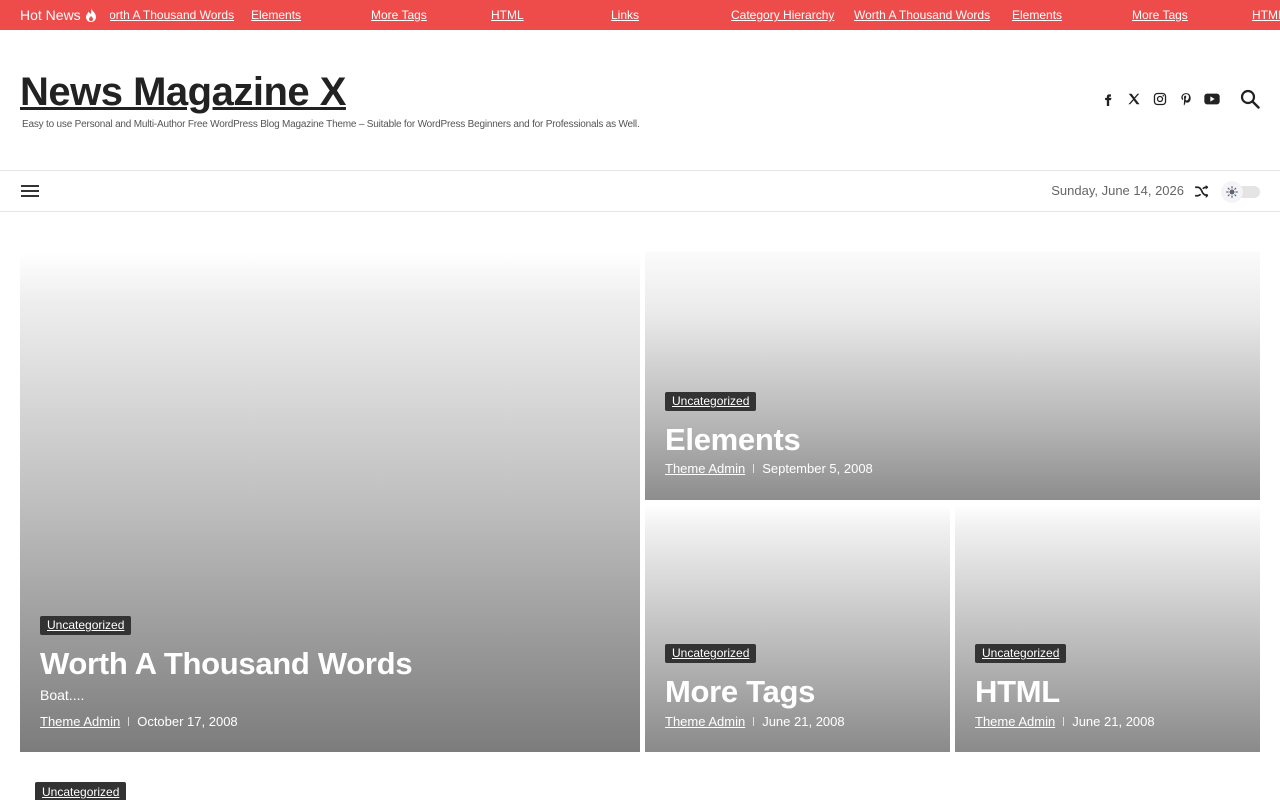  I want to click on hot-news-text: Hot News, so click(50, 15).